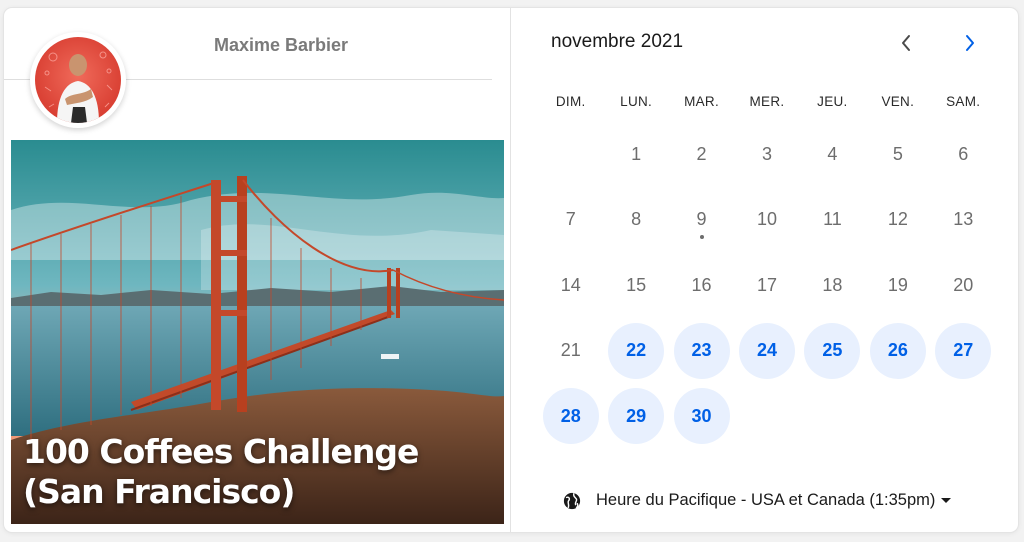 The image size is (1024, 542). I want to click on day-number: 26, so click(897, 350).